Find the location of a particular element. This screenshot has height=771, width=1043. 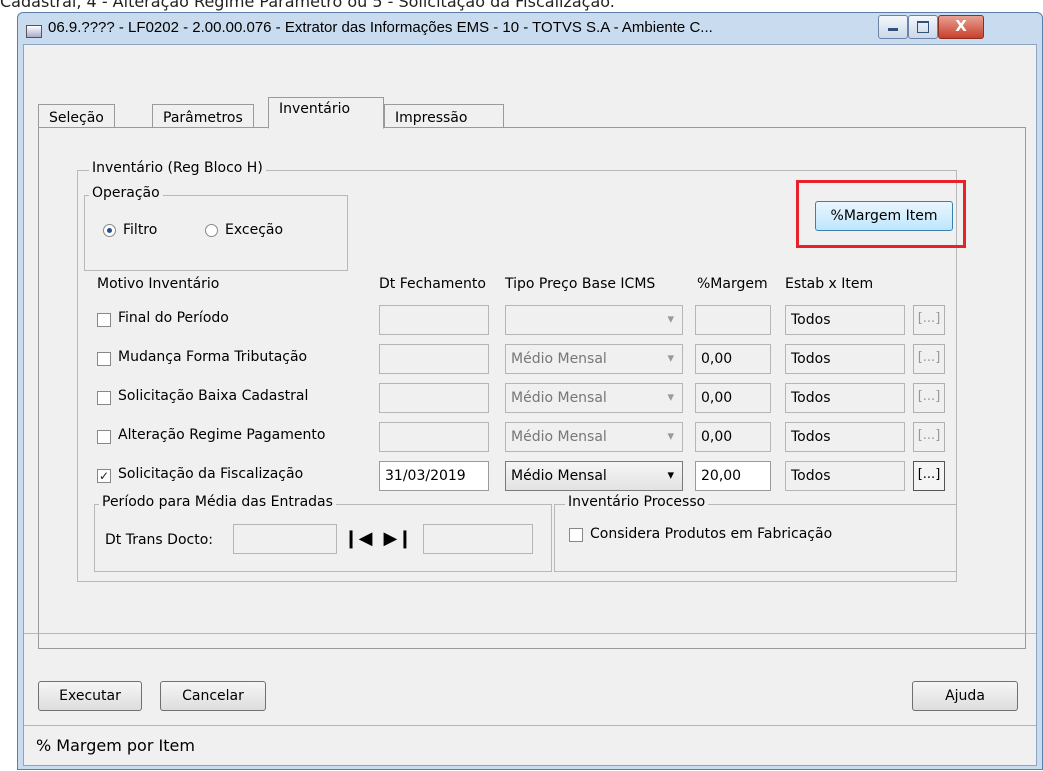

tab-impressao: Impressão is located at coordinates (444, 116).